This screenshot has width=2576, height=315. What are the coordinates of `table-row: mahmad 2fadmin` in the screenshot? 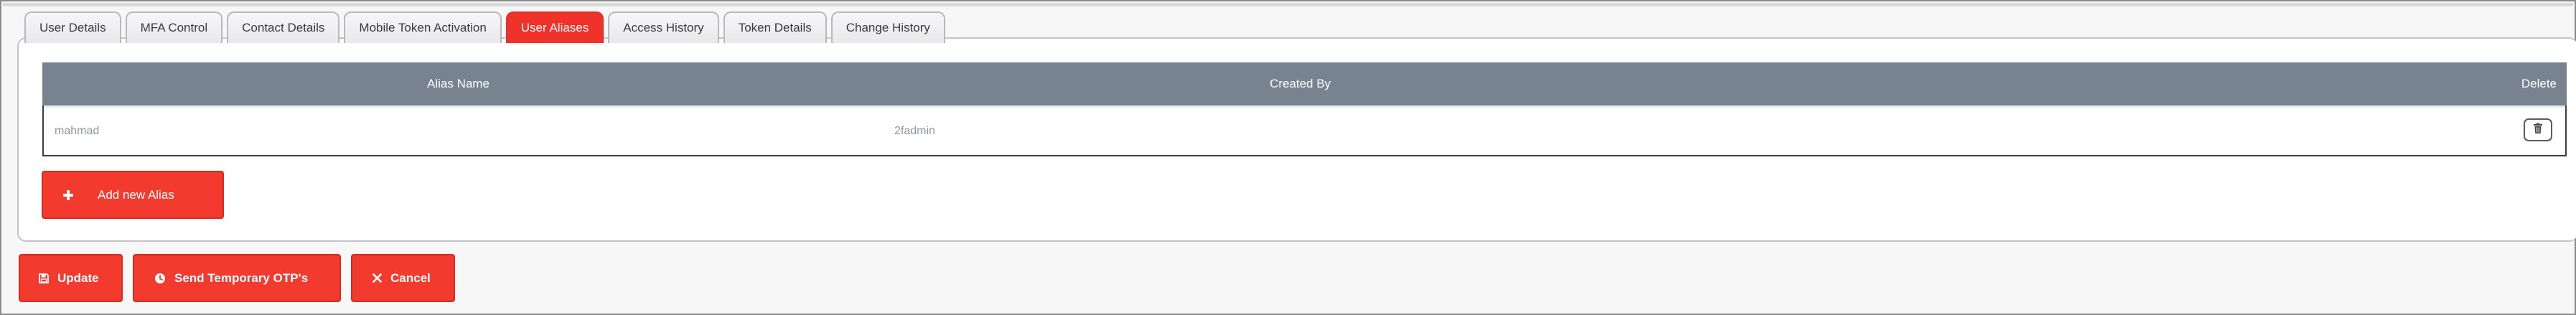 It's located at (1304, 131).